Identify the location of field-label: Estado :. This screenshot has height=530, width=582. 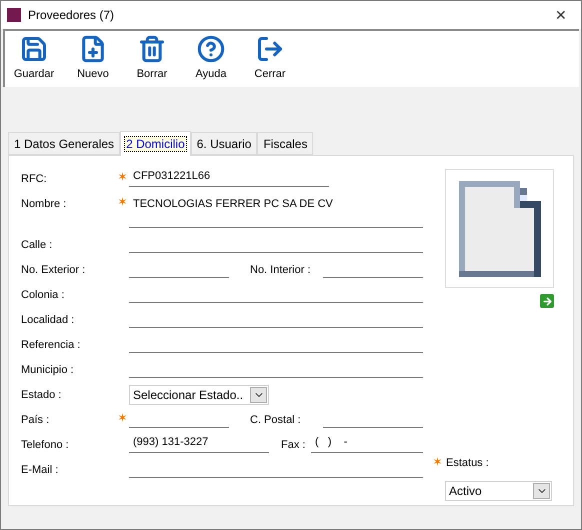
(41, 395).